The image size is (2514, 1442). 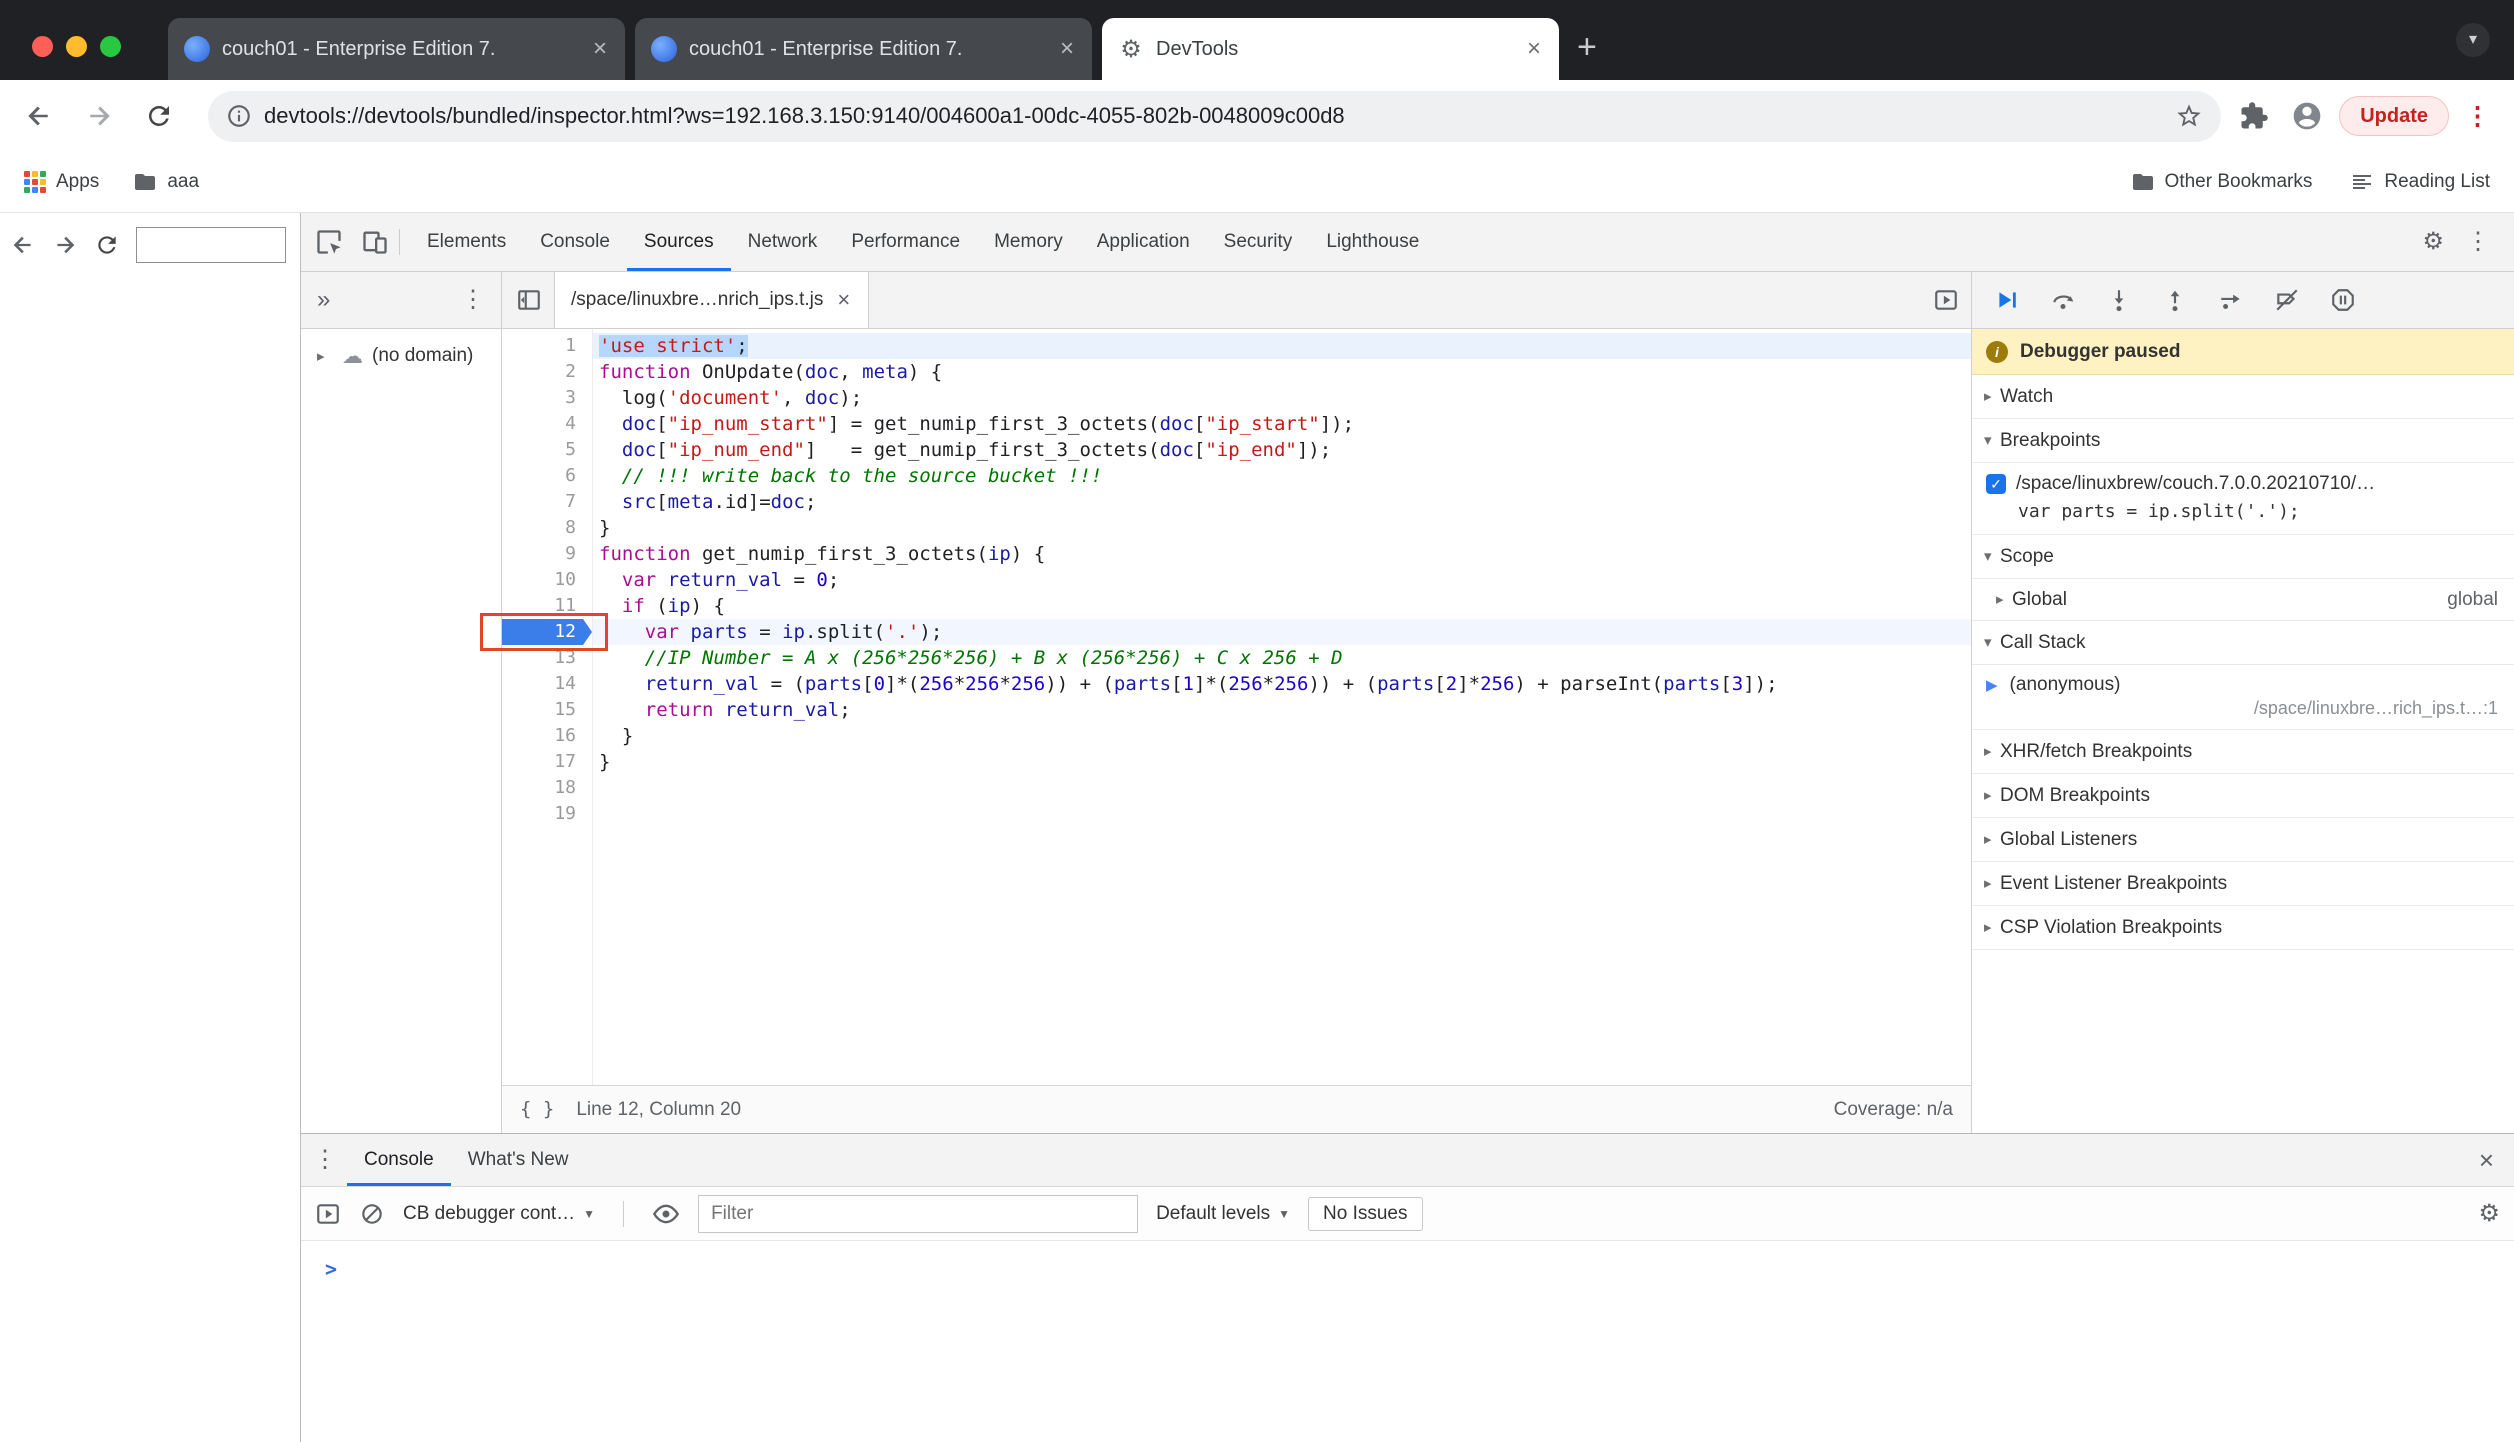 What do you see at coordinates (1282, 710) in the screenshot?
I see `code-line: return return_val;` at bounding box center [1282, 710].